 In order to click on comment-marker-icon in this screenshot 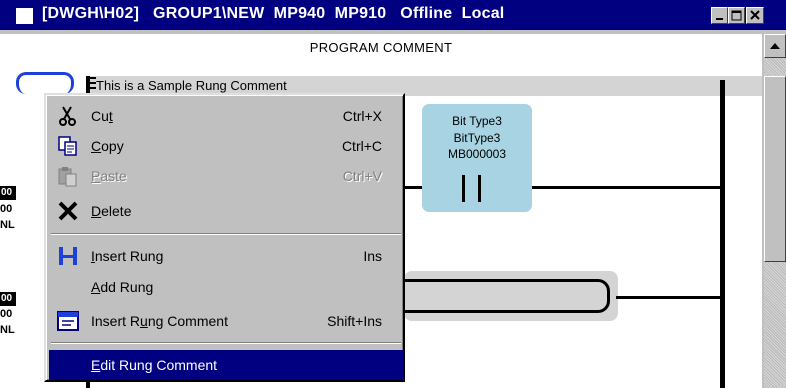, I will do `click(91, 83)`.